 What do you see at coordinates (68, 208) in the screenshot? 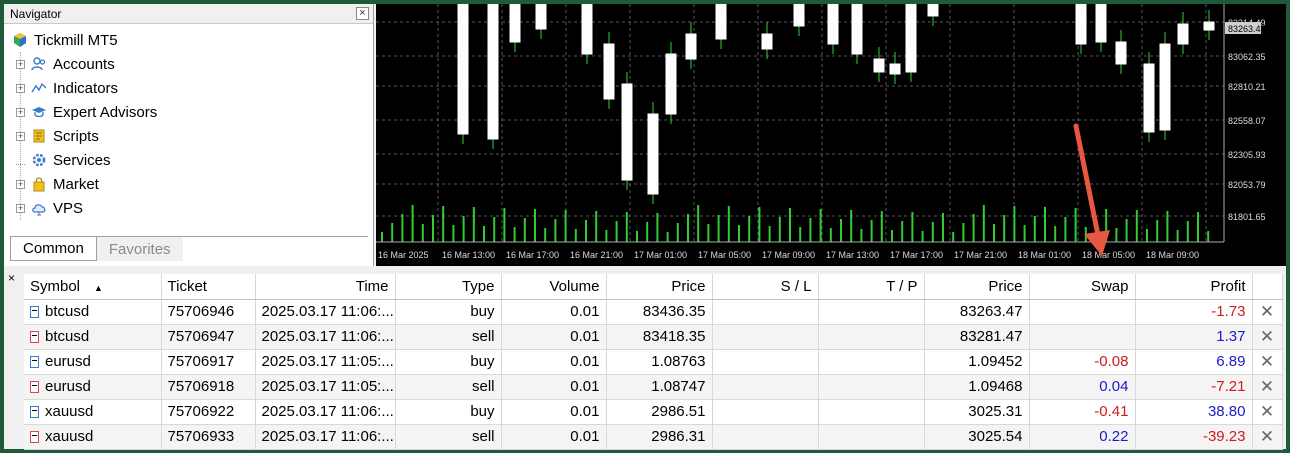
I see `nav-item-label: VPS` at bounding box center [68, 208].